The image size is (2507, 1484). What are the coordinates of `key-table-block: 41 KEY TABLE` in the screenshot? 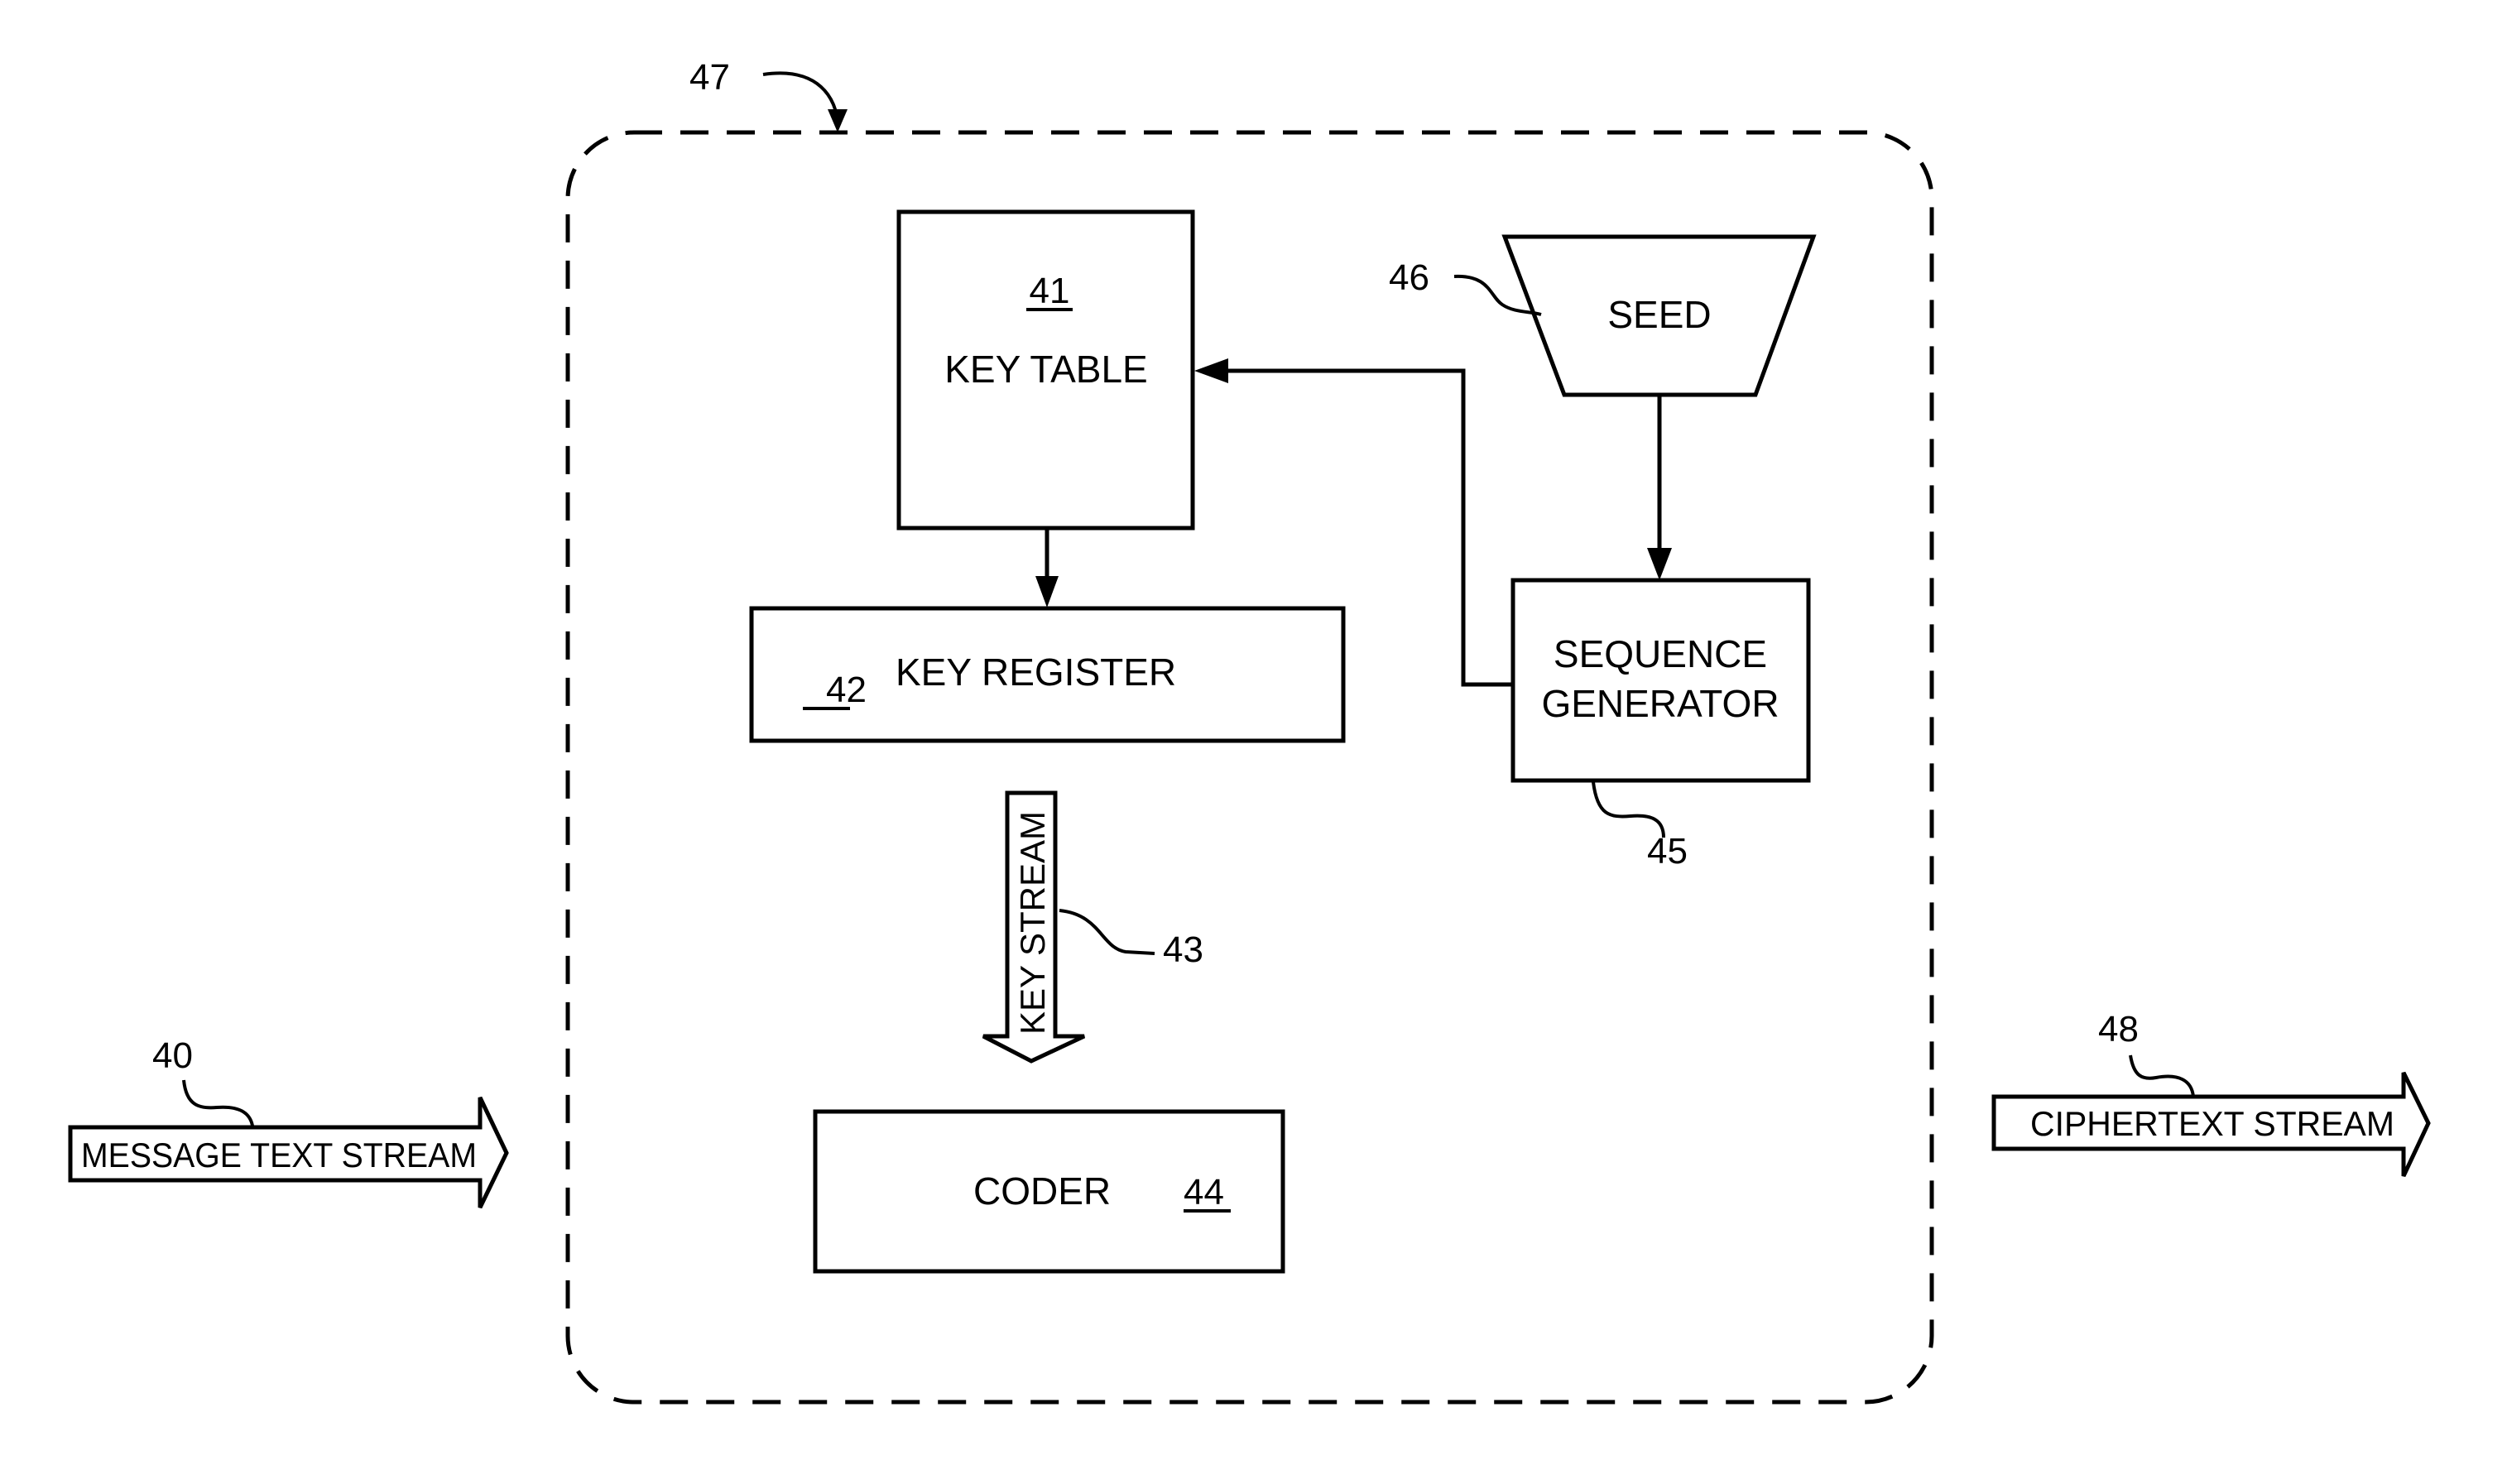 It's located at (1045, 370).